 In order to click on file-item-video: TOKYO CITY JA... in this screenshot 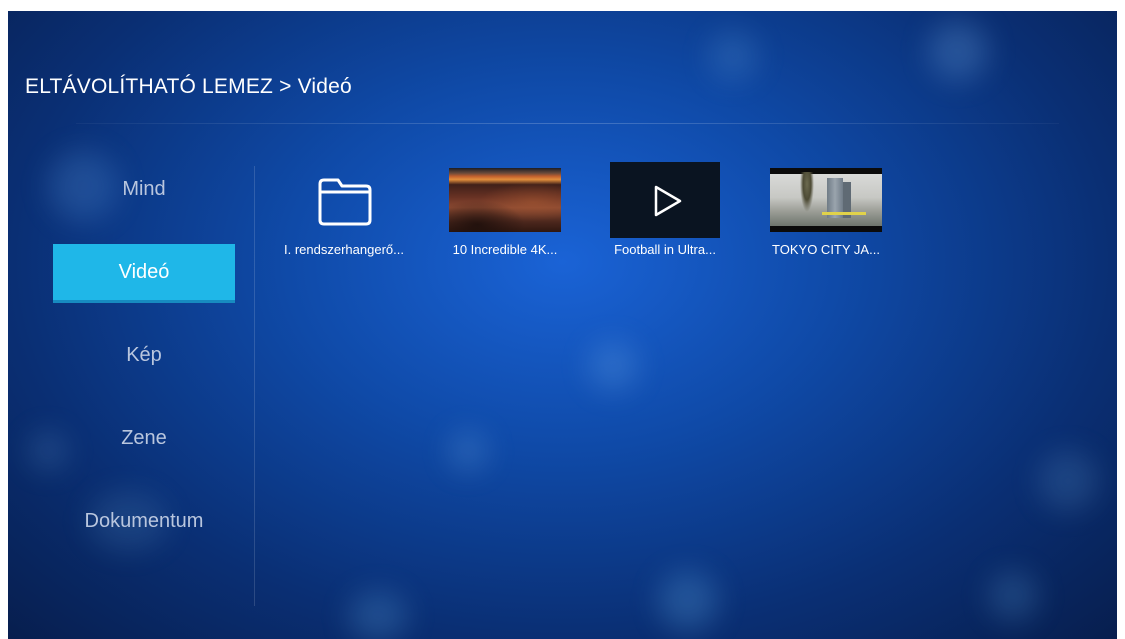, I will do `click(826, 212)`.